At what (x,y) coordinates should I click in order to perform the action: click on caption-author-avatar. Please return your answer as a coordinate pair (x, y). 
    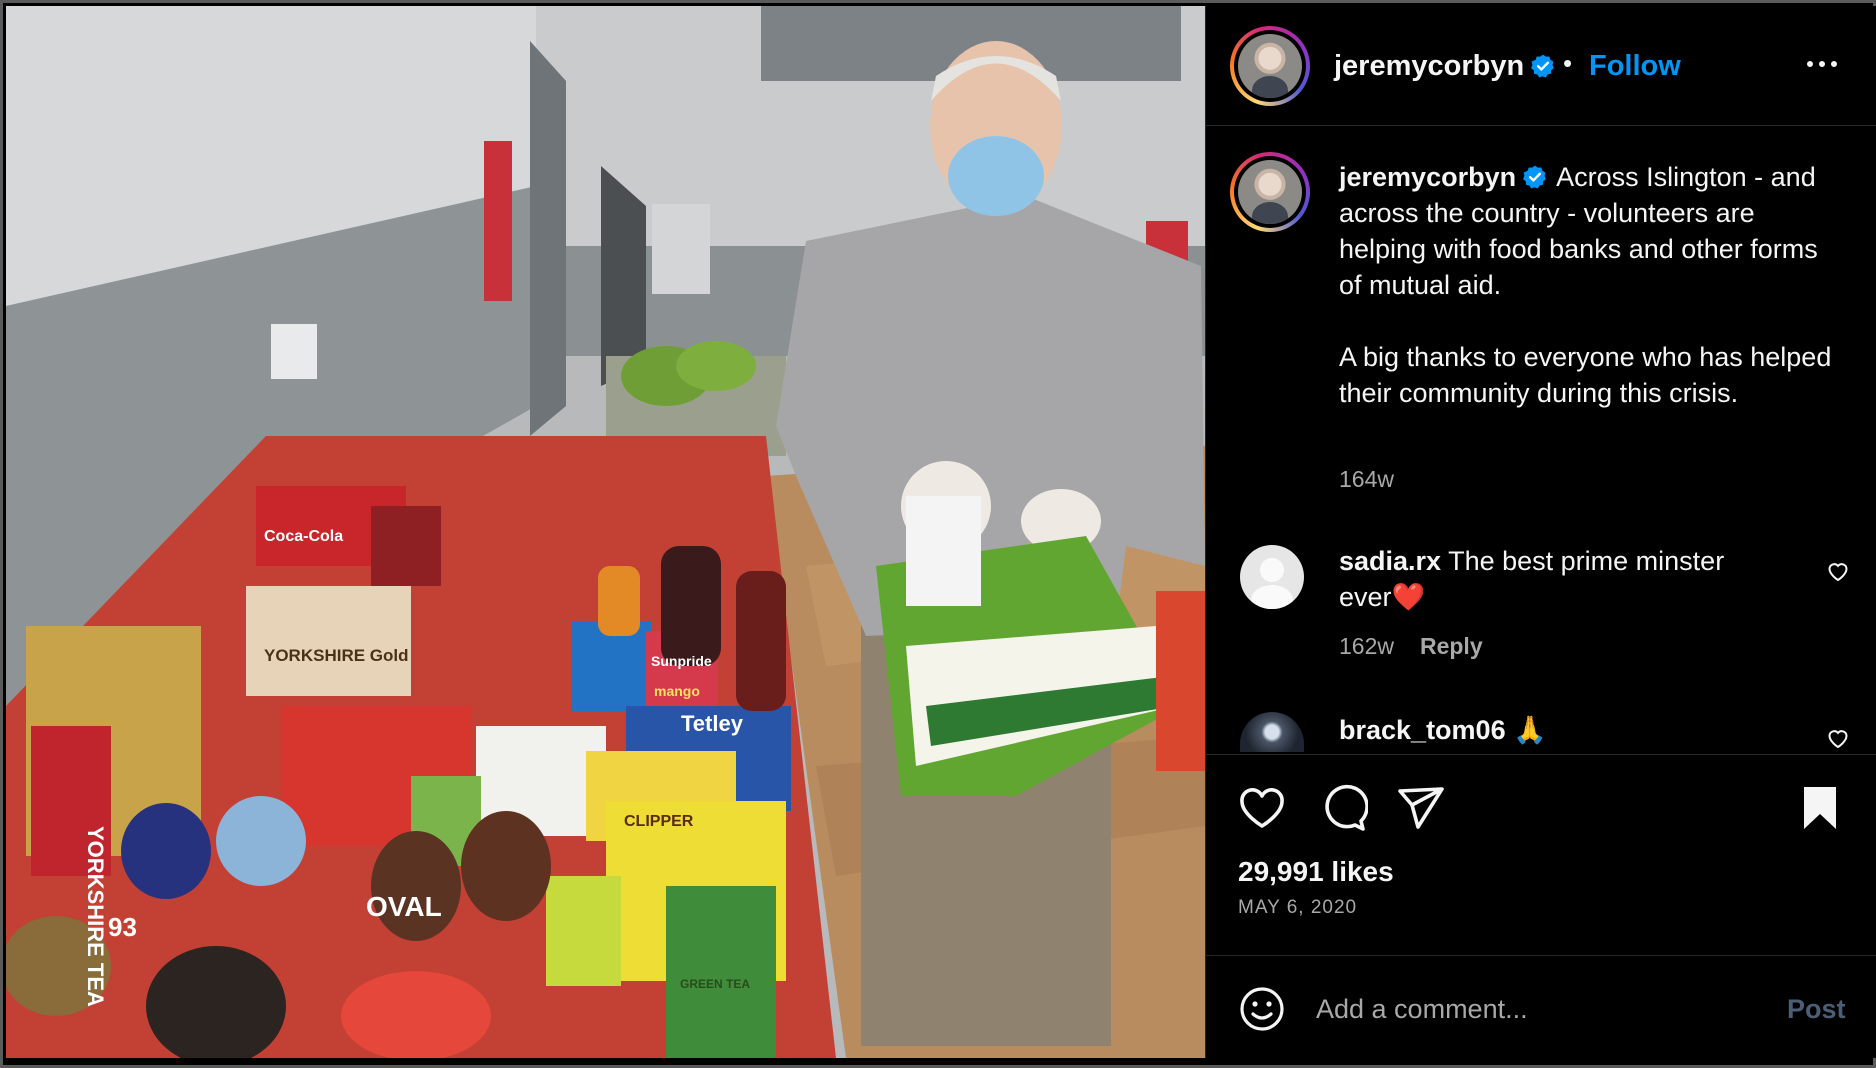
    Looking at the image, I should click on (1270, 192).